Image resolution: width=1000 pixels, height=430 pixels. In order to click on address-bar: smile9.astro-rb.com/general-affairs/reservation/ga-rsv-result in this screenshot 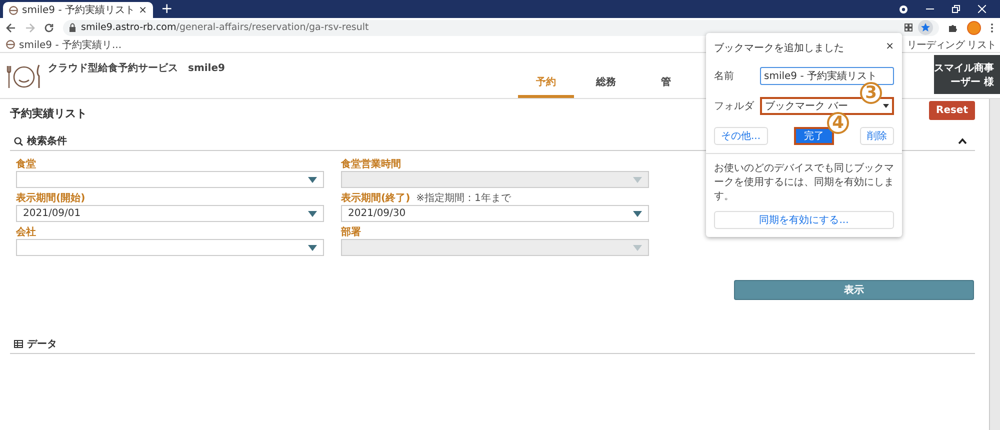, I will do `click(501, 28)`.